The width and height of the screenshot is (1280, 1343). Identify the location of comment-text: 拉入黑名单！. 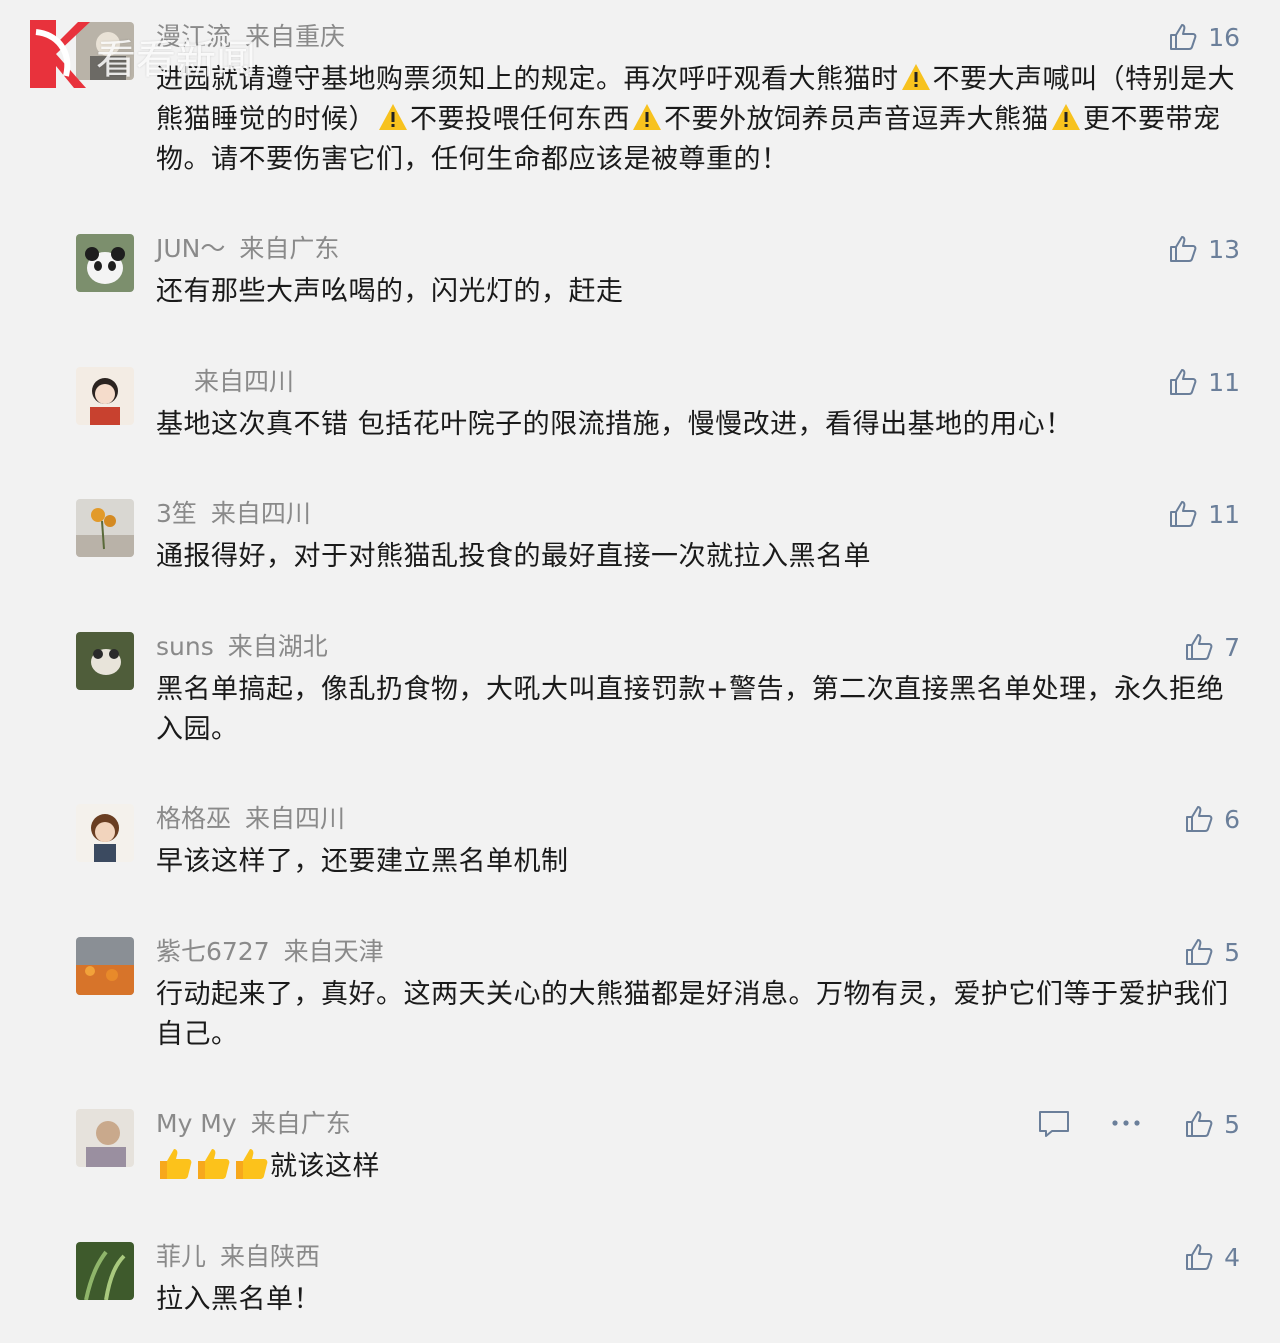
(238, 1299).